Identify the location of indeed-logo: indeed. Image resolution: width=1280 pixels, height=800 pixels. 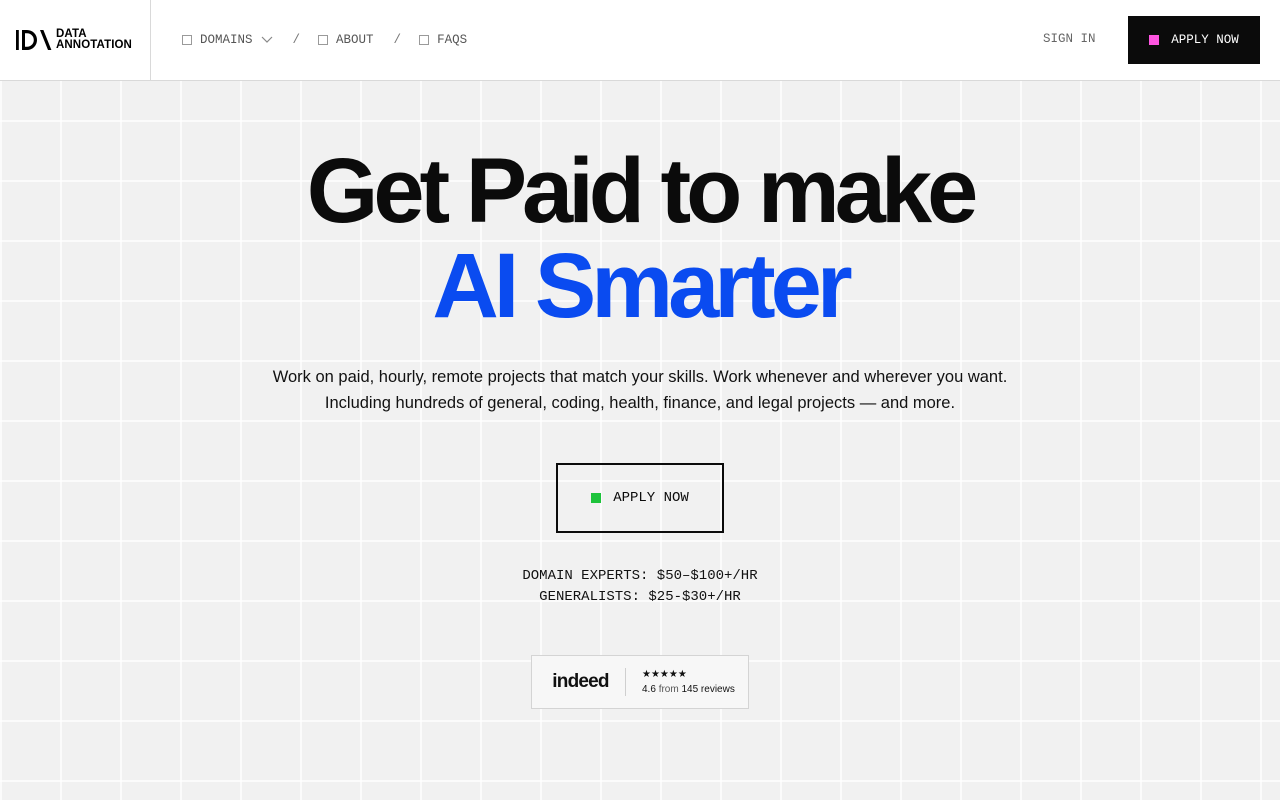
(580, 681).